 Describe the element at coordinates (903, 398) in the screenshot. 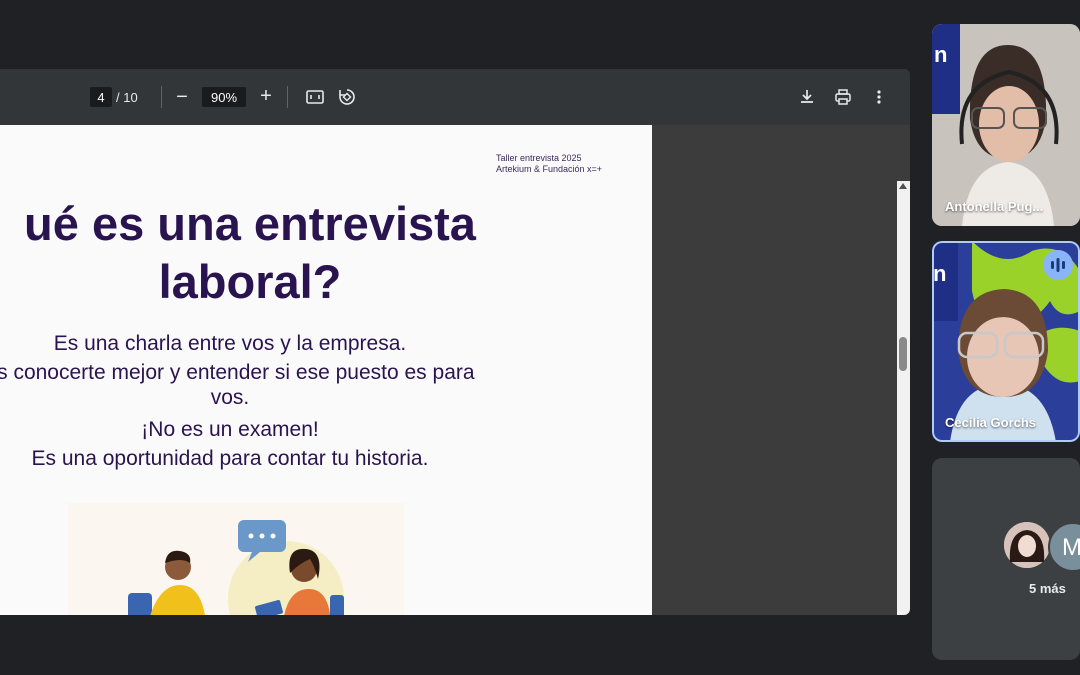

I see `pdf-scrollbar` at that location.